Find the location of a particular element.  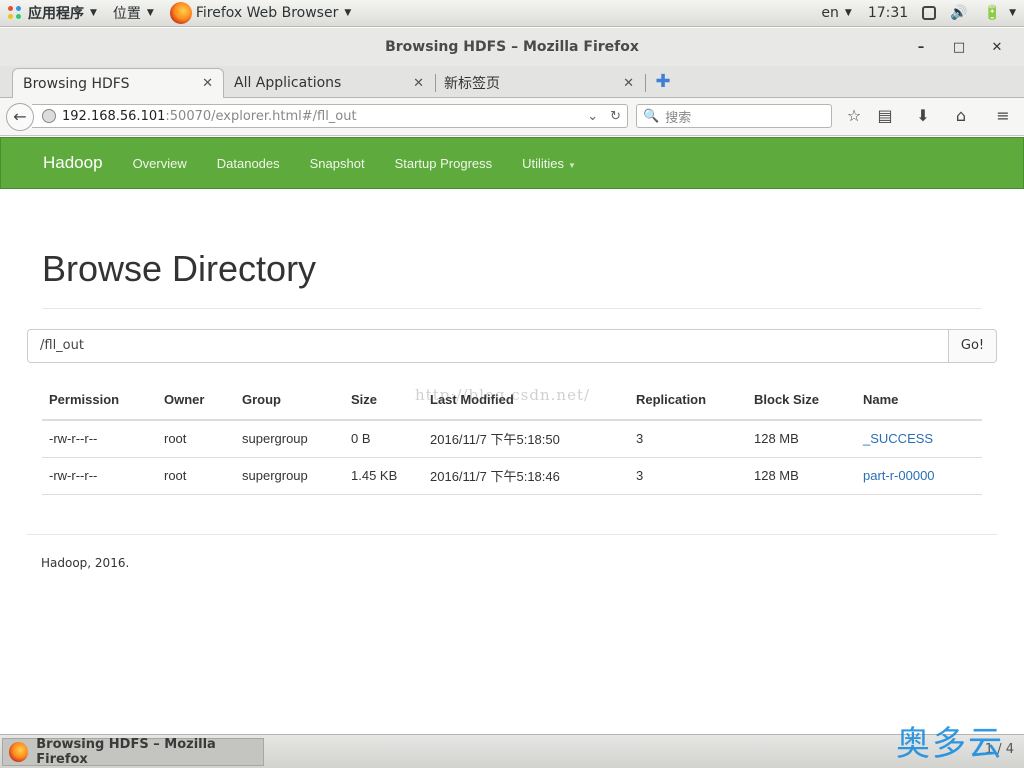

window-titlebar: Browsing HDFS – Mozilla Firefox – □ ✕ is located at coordinates (512, 47).